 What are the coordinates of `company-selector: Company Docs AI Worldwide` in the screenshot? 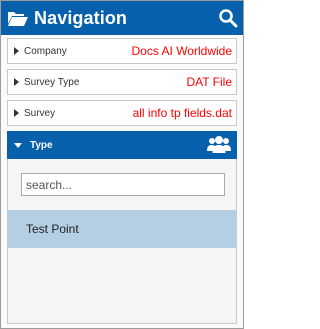 It's located at (122, 51).